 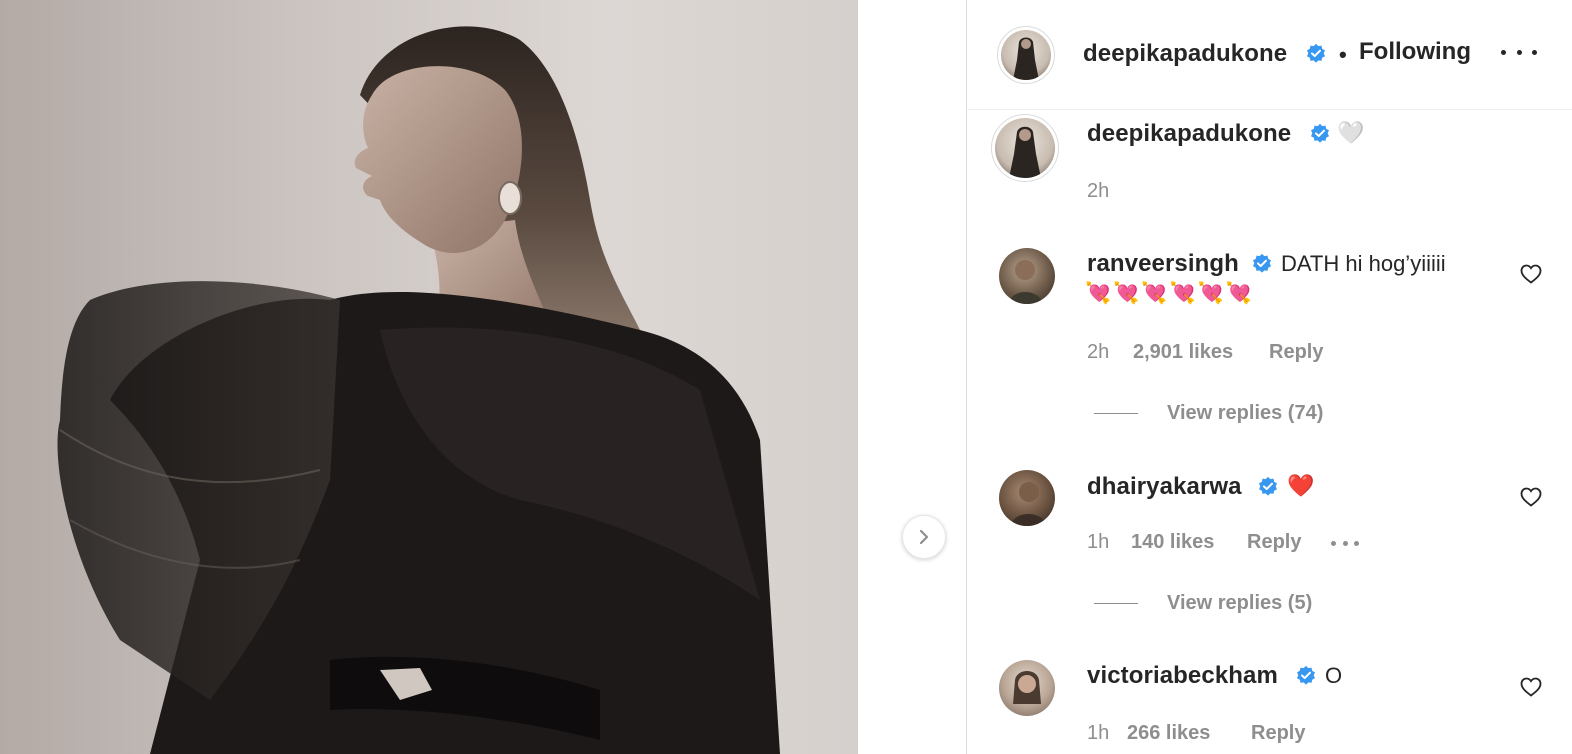 What do you see at coordinates (1172, 542) in the screenshot?
I see `comment-likes: 140 likes` at bounding box center [1172, 542].